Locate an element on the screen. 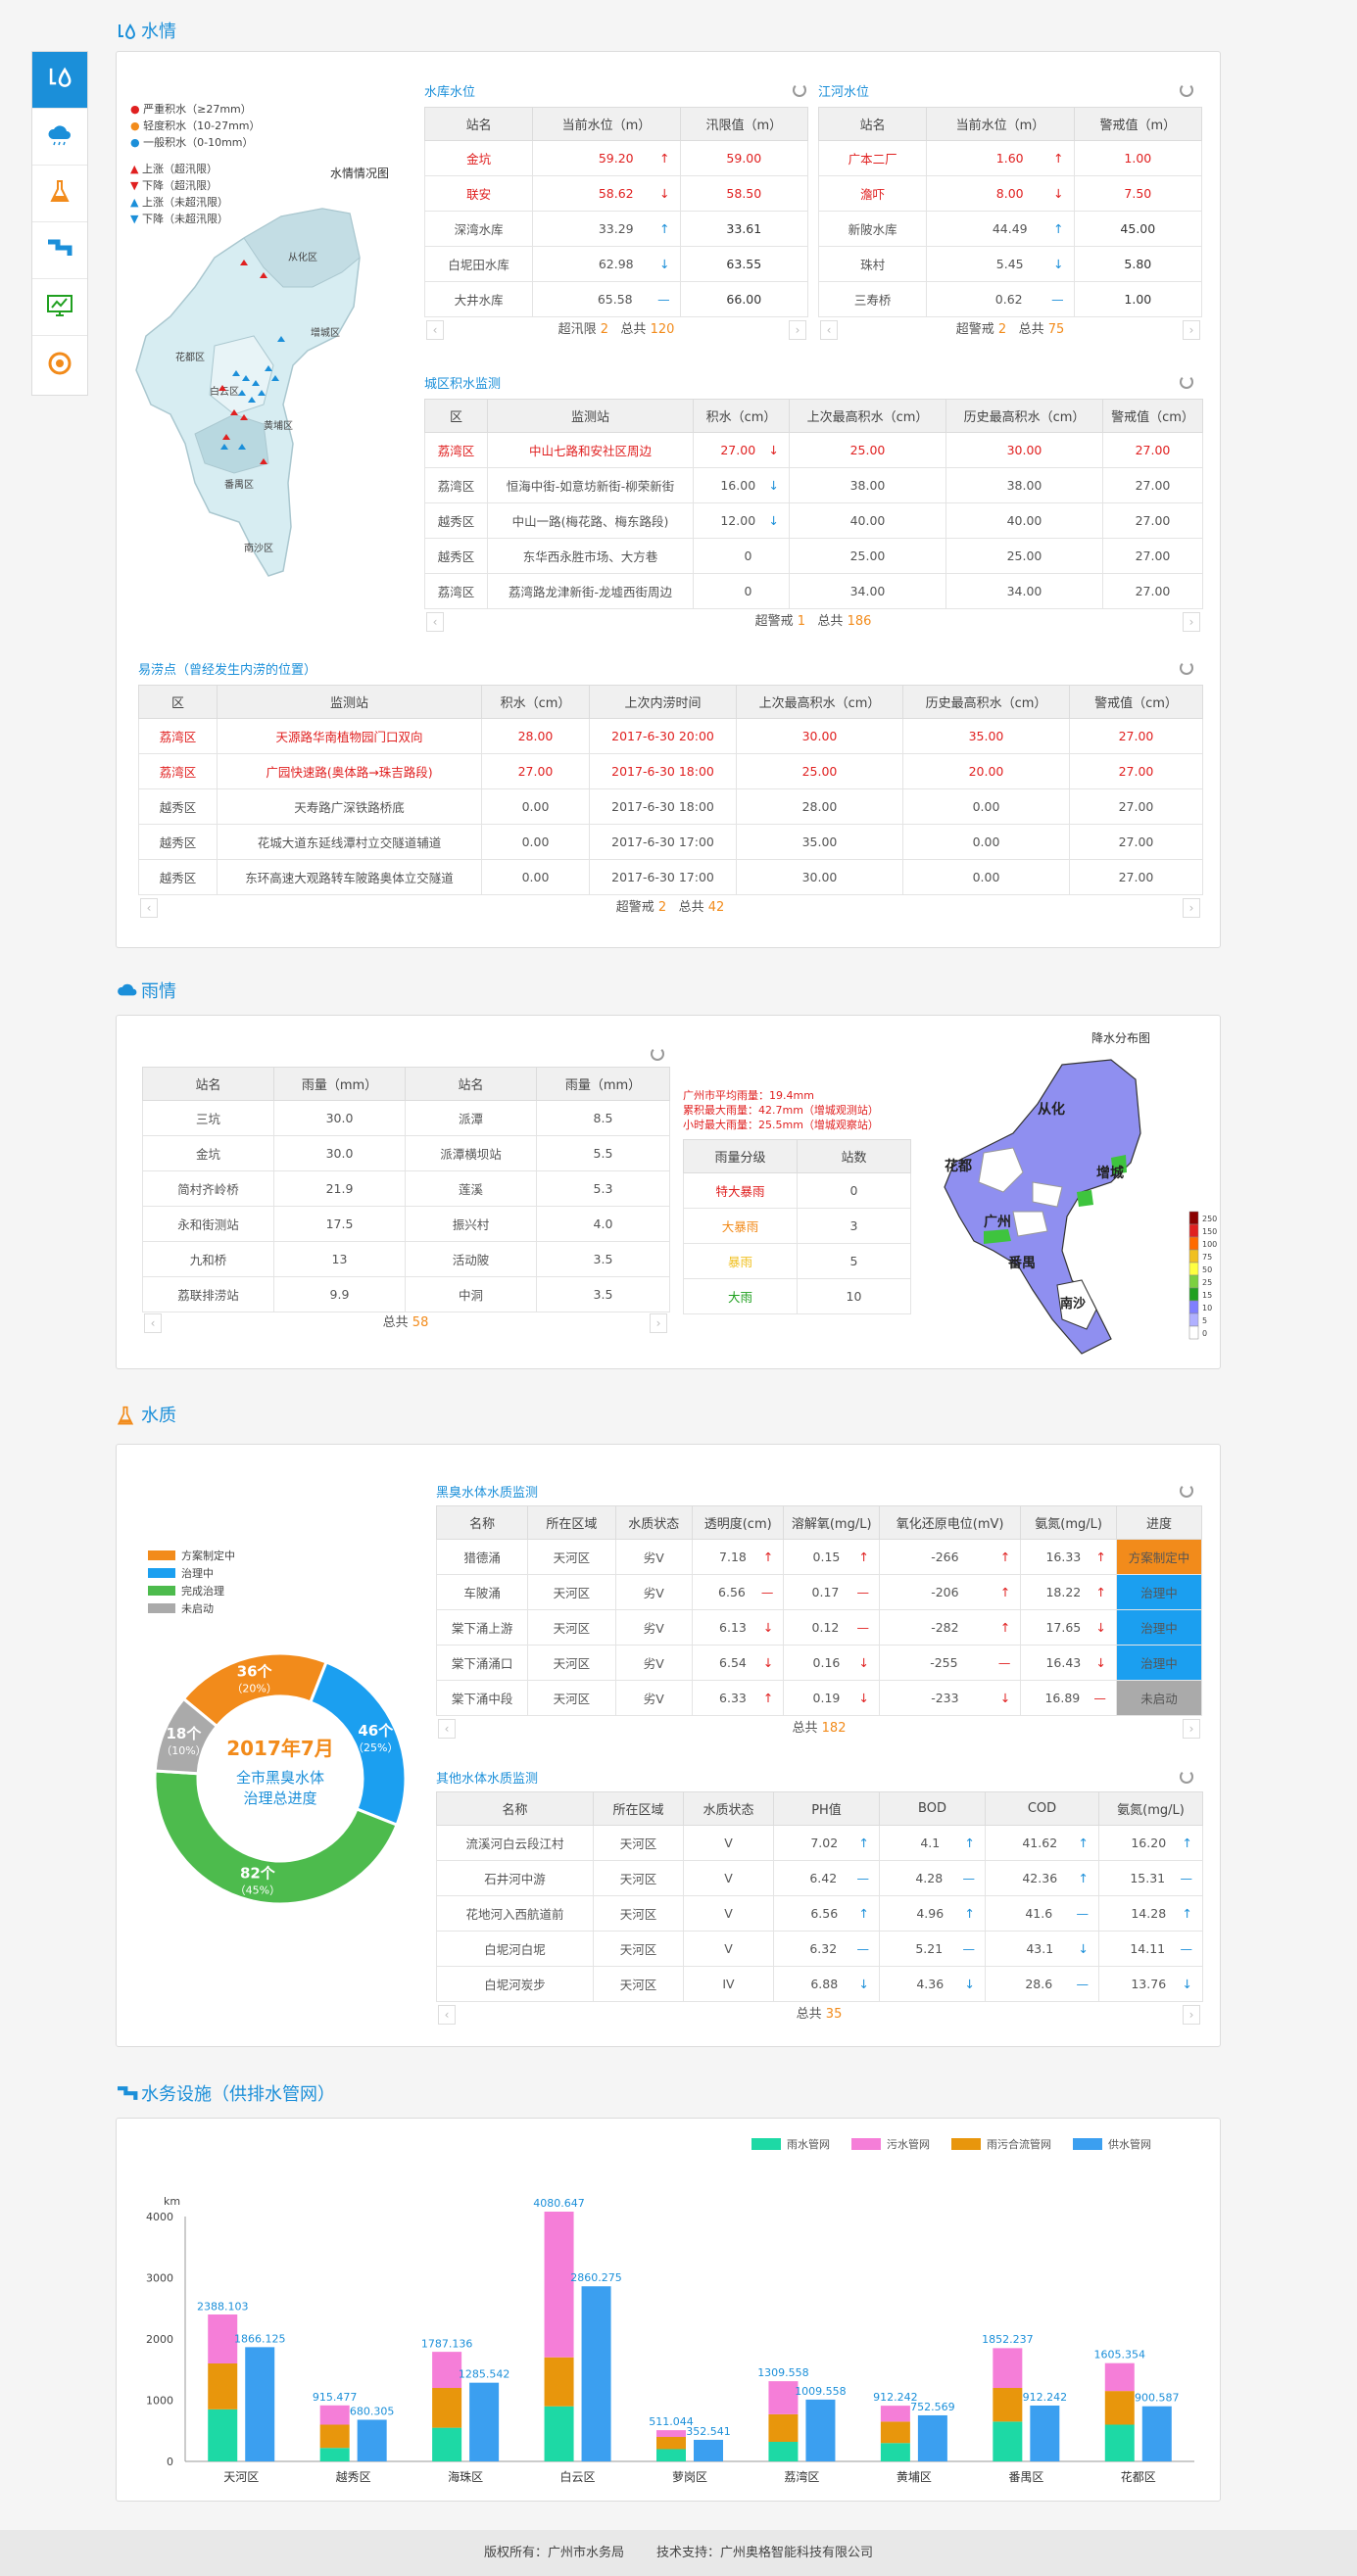  bar-value-label: 680.305 is located at coordinates (372, 2411).